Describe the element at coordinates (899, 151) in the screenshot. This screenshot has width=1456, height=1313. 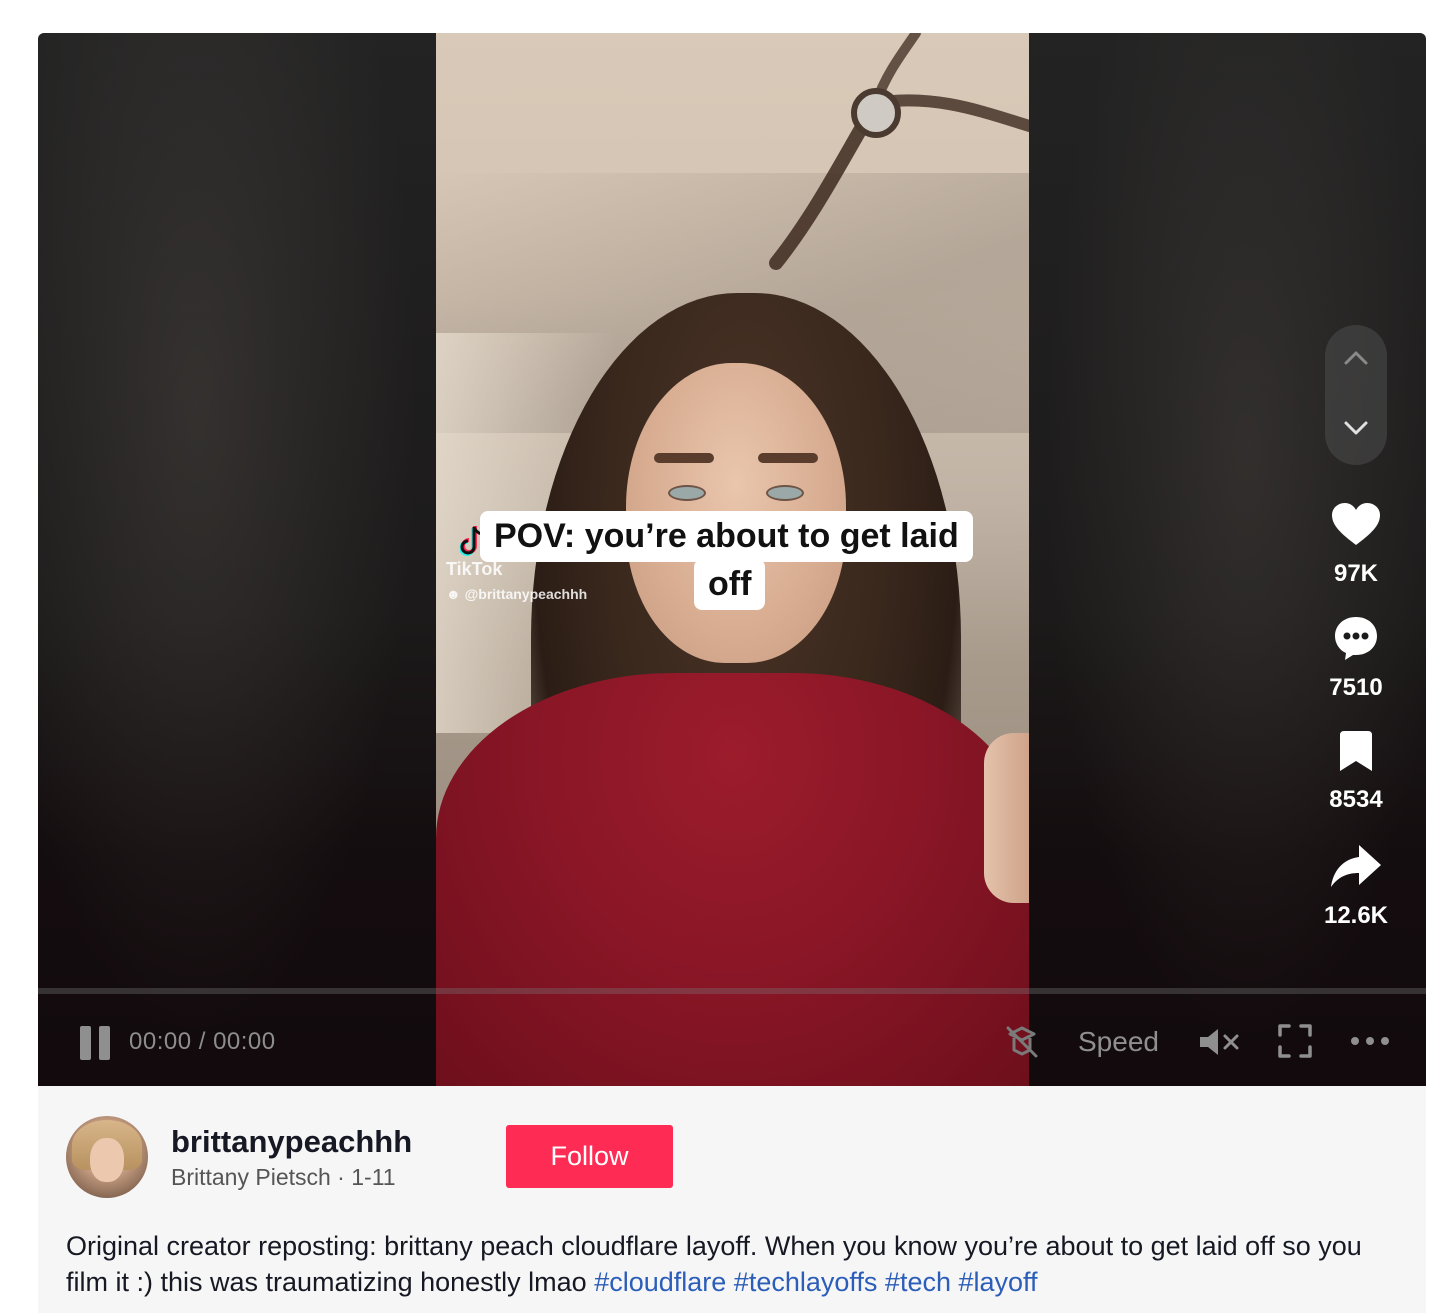
I see `ceiling-fan` at that location.